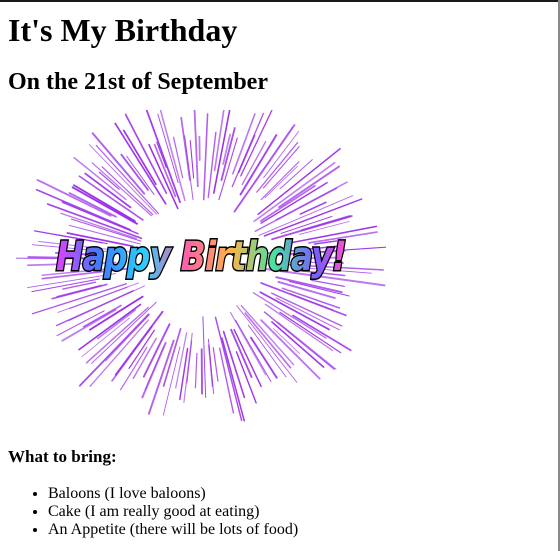  Describe the element at coordinates (123, 30) in the screenshot. I see `page-title: It's My Birthday` at that location.